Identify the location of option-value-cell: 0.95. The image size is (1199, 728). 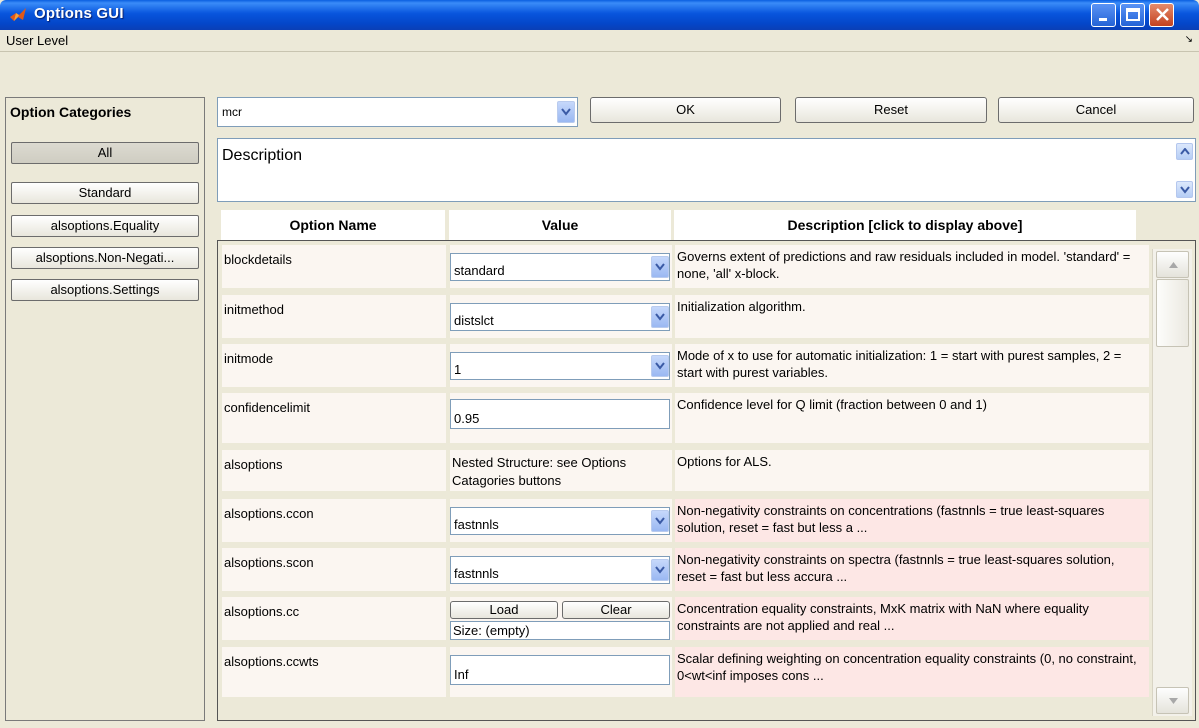
(561, 418).